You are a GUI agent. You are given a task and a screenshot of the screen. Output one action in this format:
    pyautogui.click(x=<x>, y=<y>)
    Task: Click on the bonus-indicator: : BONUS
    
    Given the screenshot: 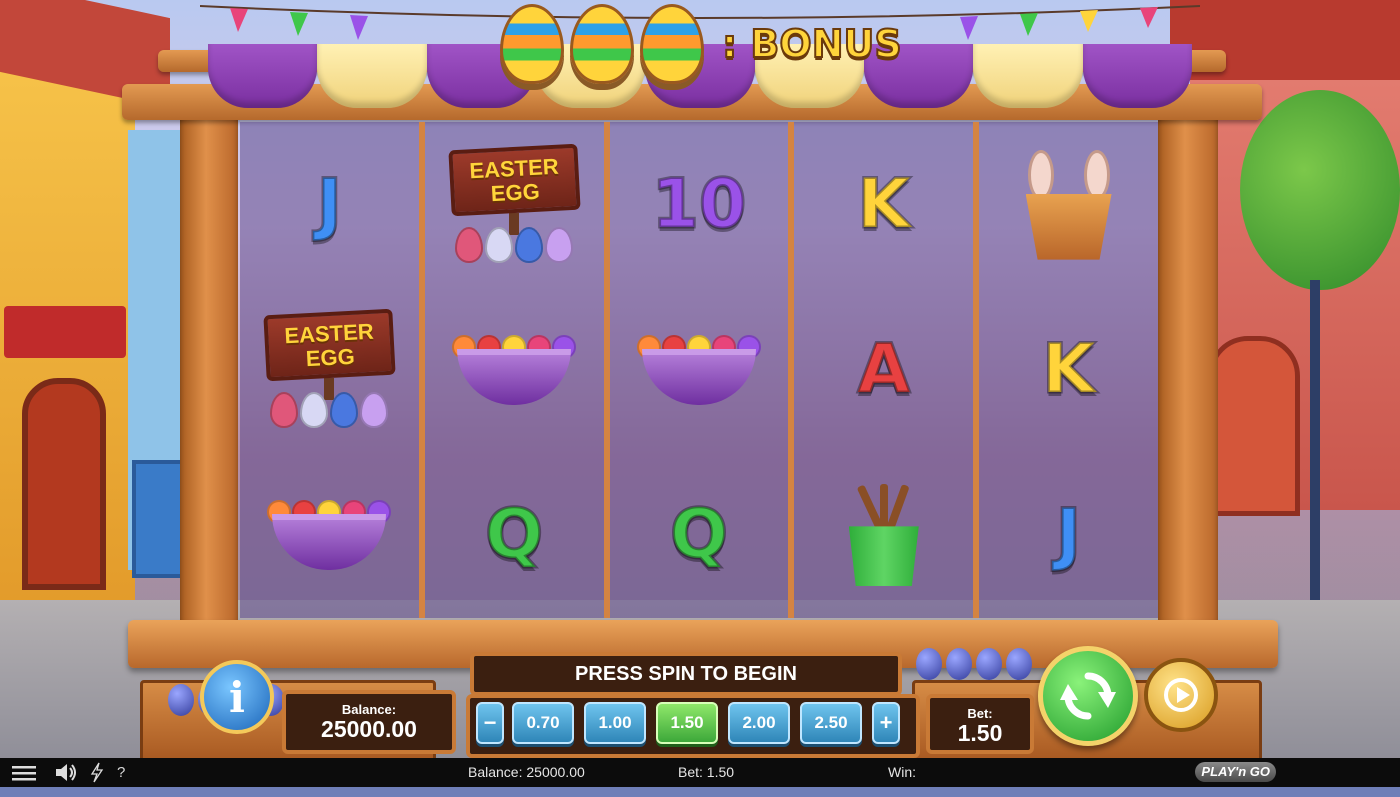 What is the action you would take?
    pyautogui.click(x=701, y=44)
    